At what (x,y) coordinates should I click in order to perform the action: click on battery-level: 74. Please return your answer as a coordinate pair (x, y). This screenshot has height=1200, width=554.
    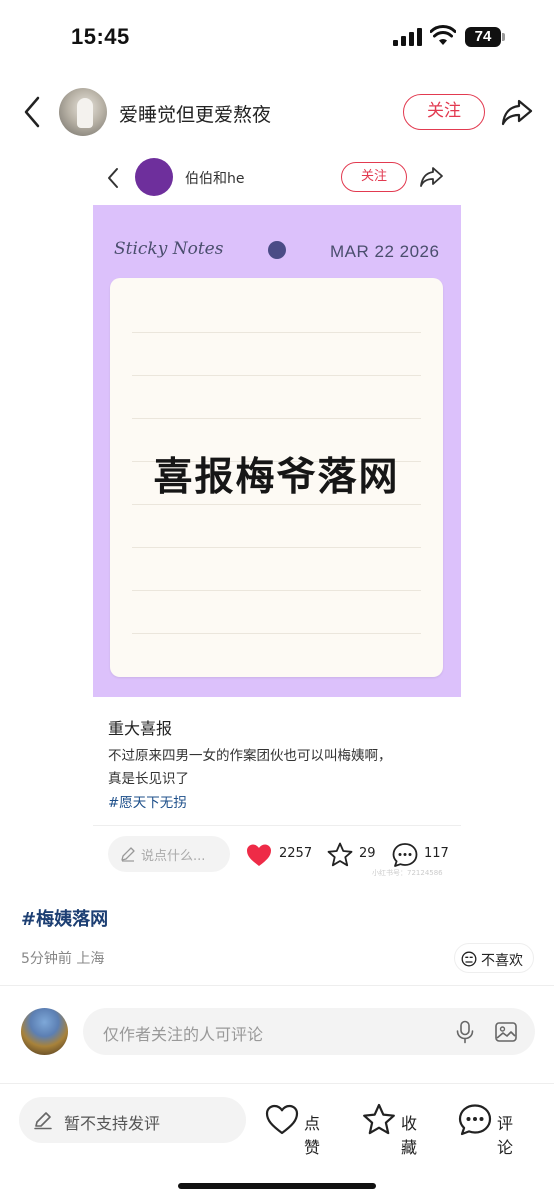
    Looking at the image, I should click on (483, 36).